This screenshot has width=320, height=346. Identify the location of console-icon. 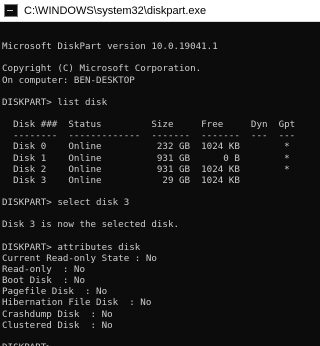
(11, 10).